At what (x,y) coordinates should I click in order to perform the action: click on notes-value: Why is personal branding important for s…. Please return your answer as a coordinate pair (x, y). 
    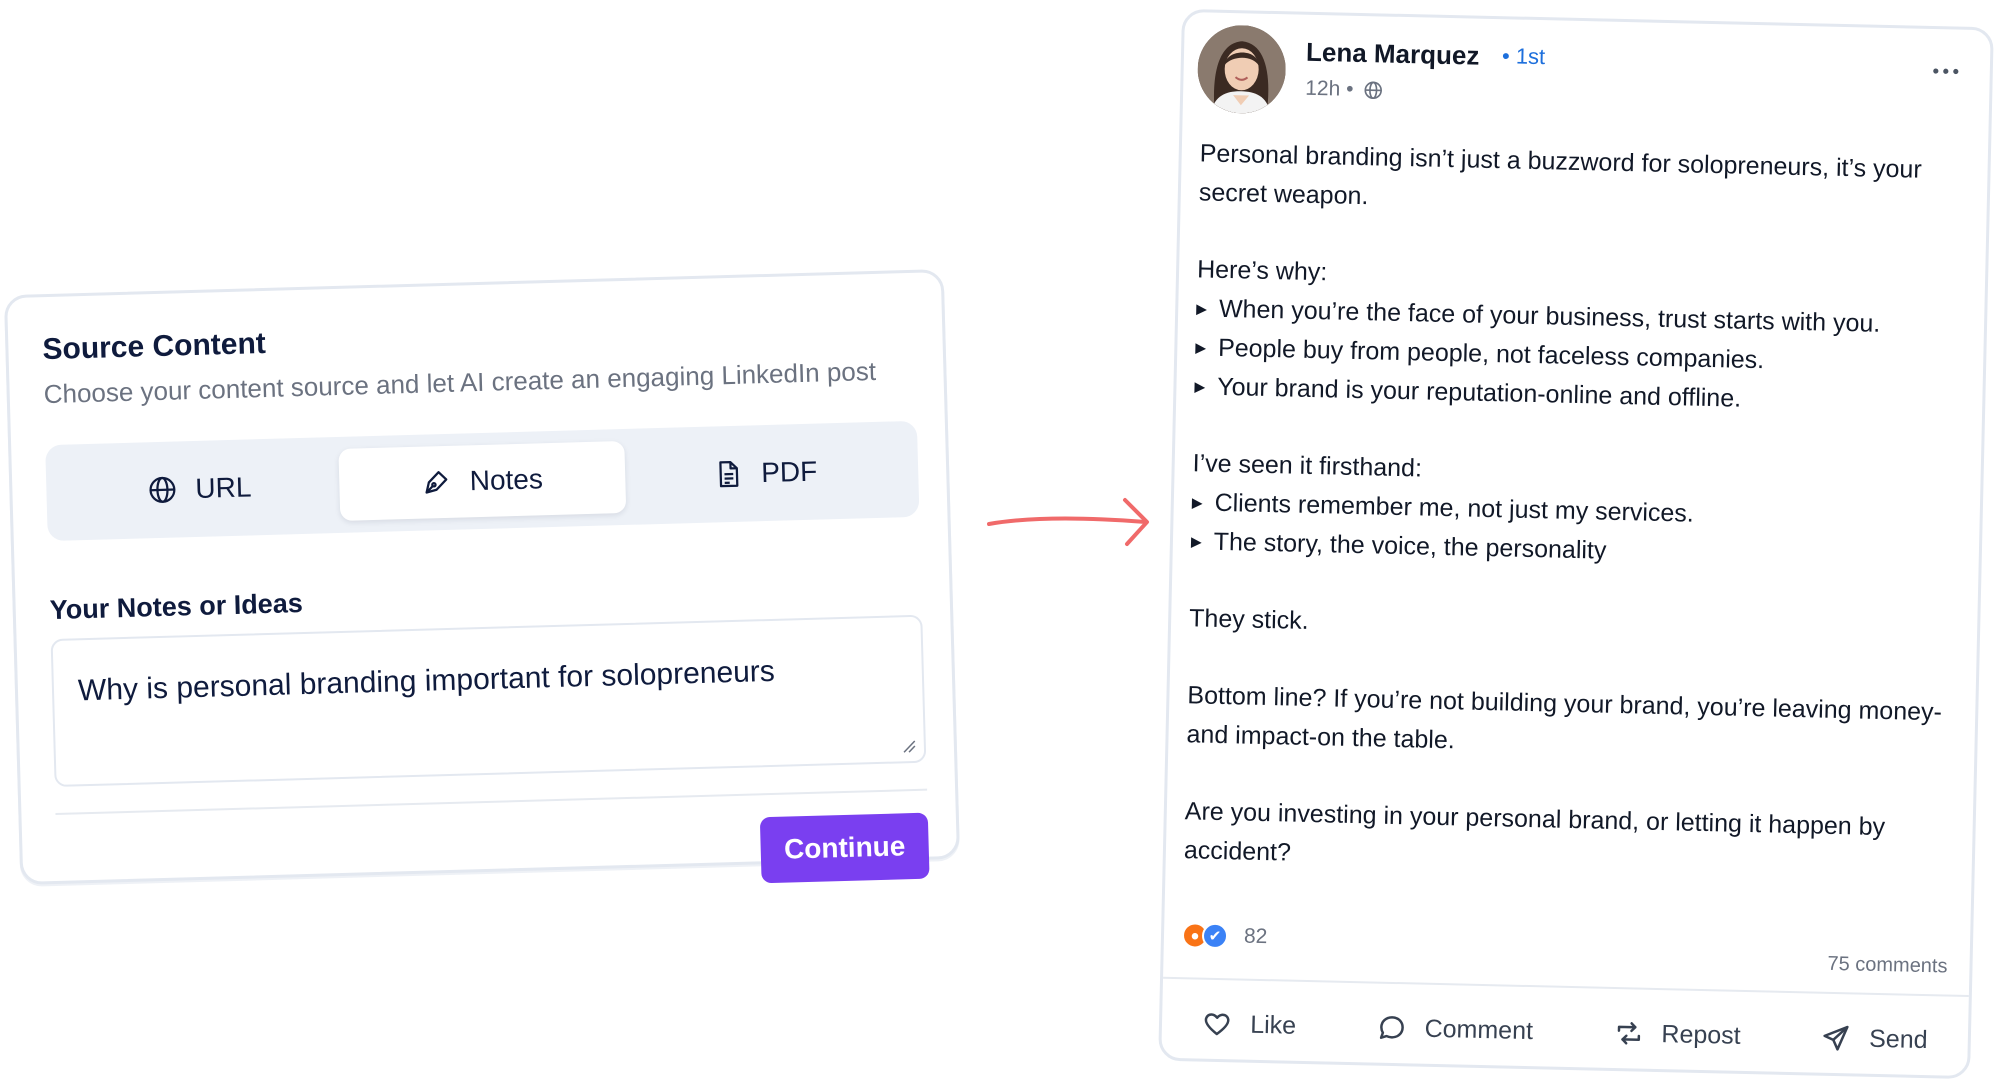
    Looking at the image, I should click on (426, 681).